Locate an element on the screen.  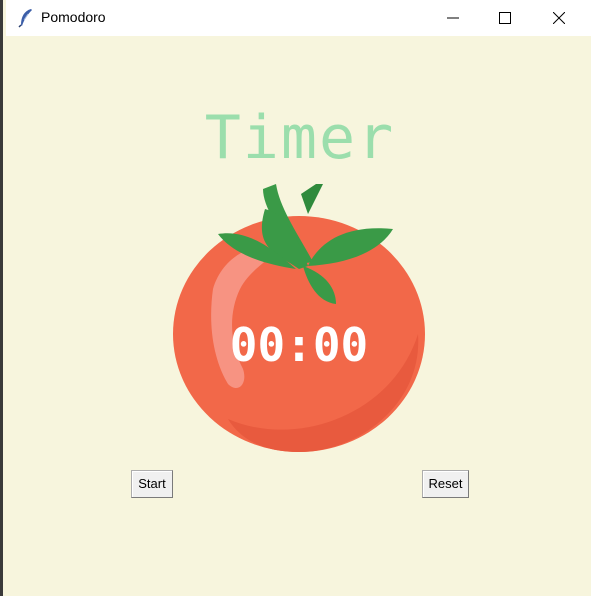
maximize-icon is located at coordinates (505, 18).